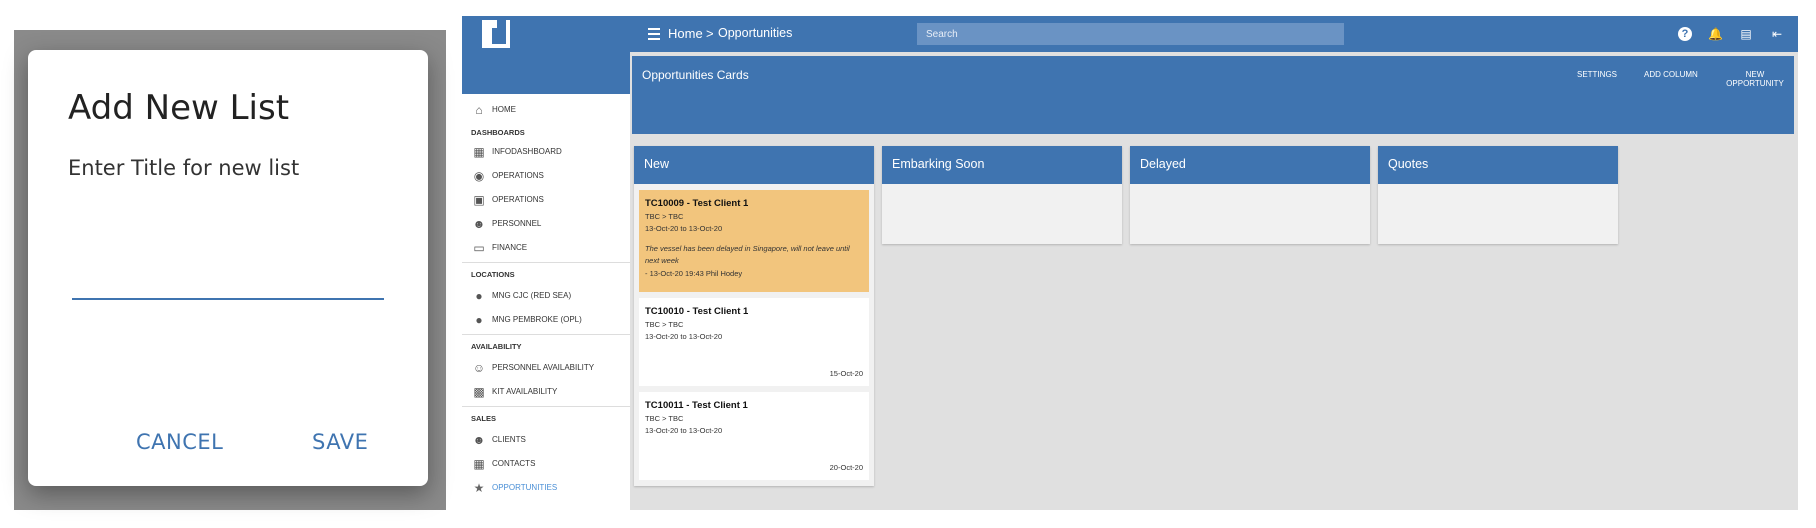  I want to click on breadcrumb-home: Home, so click(685, 33).